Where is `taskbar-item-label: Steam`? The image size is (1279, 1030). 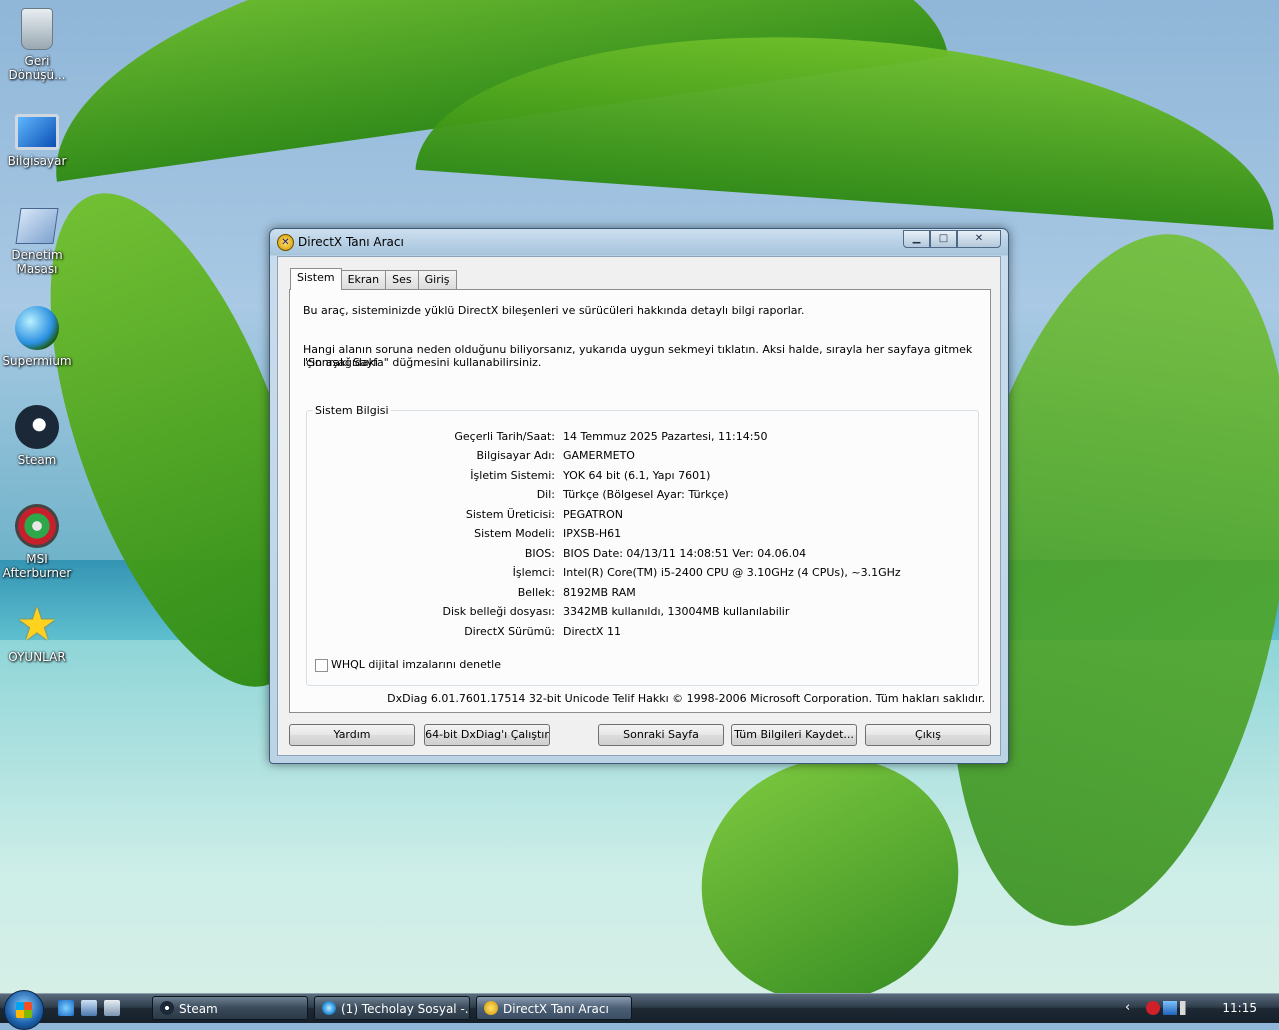
taskbar-item-label: Steam is located at coordinates (198, 1009).